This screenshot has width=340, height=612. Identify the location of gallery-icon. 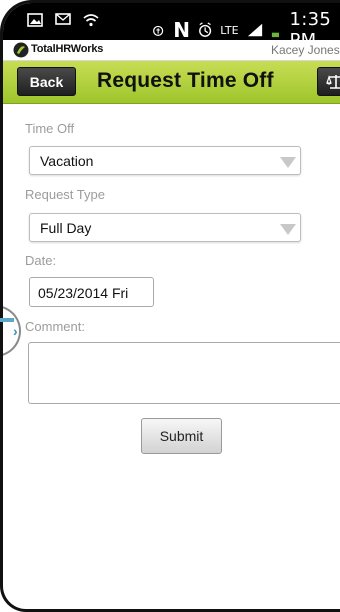
(35, 20).